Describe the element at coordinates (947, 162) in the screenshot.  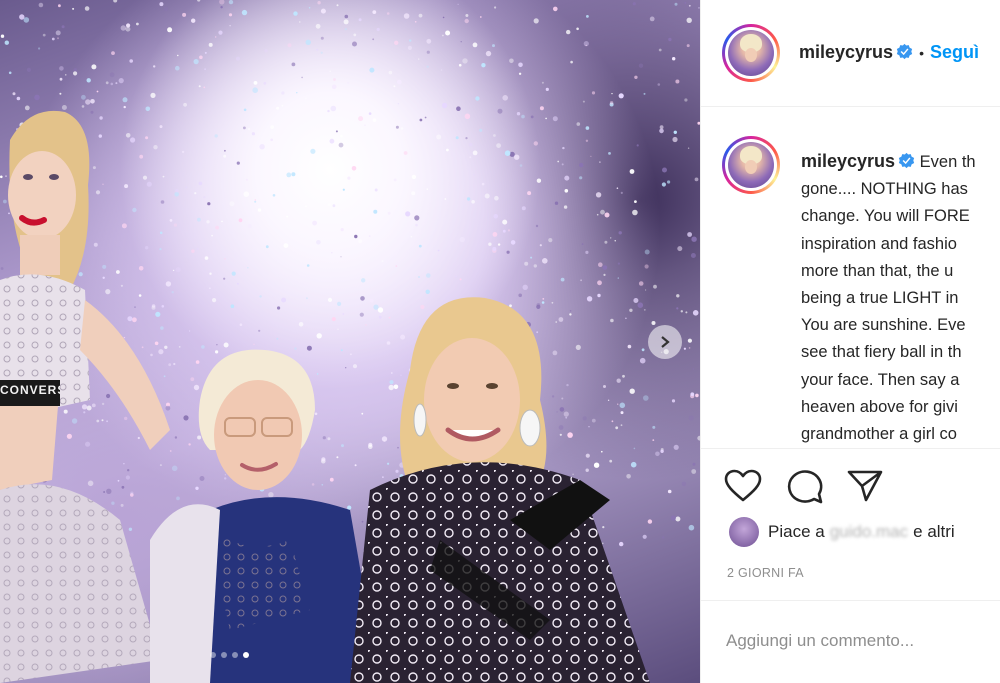
I see `caption-line: Even th` at that location.